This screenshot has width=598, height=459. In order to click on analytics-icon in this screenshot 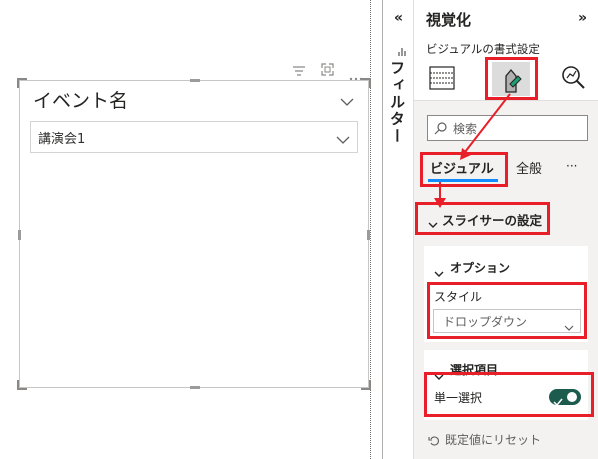, I will do `click(573, 77)`.